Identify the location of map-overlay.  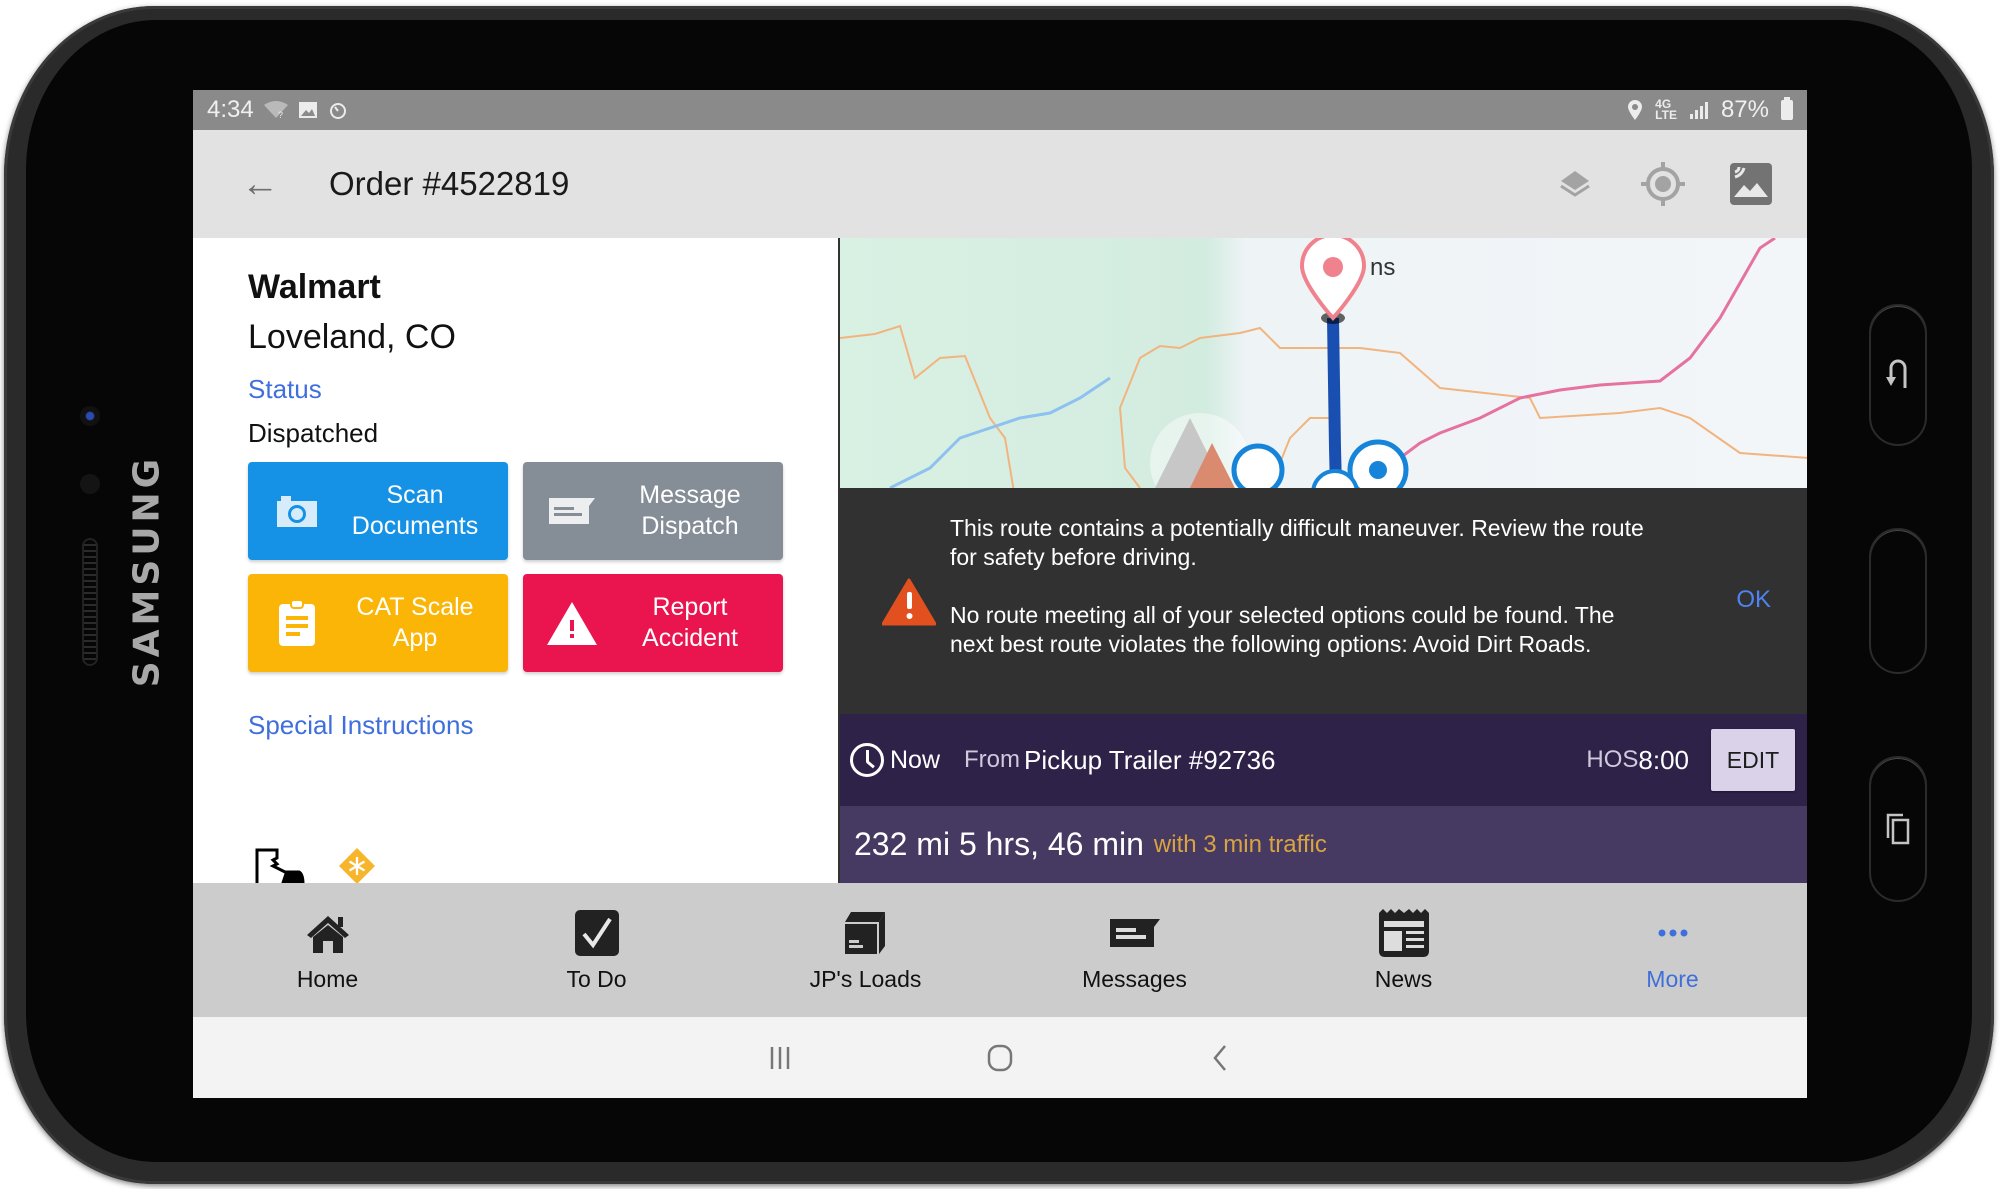
(1323, 363).